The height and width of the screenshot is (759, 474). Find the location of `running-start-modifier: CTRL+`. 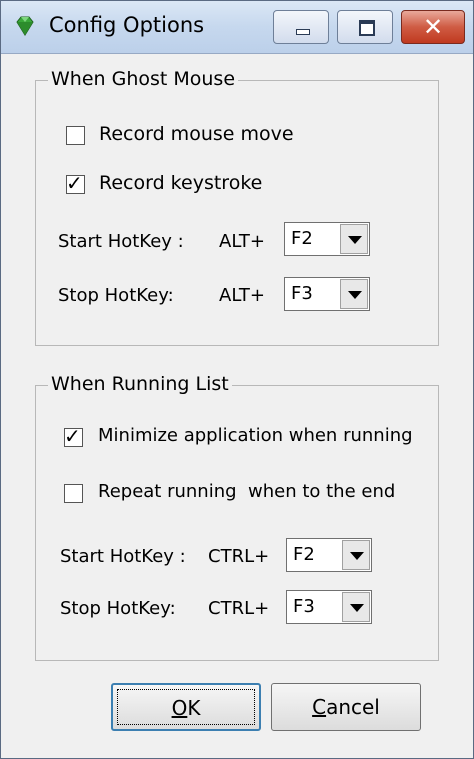

running-start-modifier: CTRL+ is located at coordinates (239, 556).